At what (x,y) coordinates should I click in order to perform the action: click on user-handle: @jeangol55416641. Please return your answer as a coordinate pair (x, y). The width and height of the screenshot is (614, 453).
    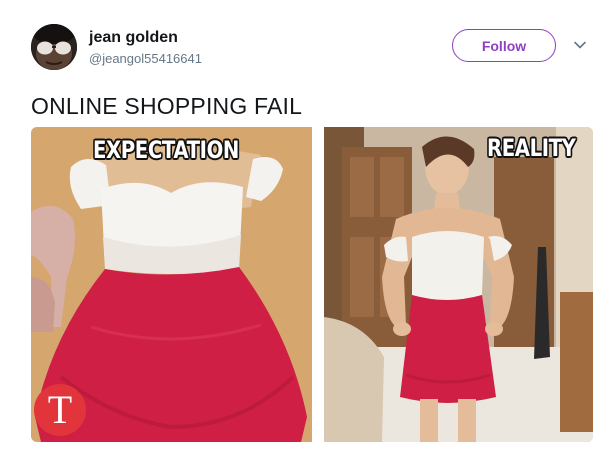
    Looking at the image, I should click on (145, 59).